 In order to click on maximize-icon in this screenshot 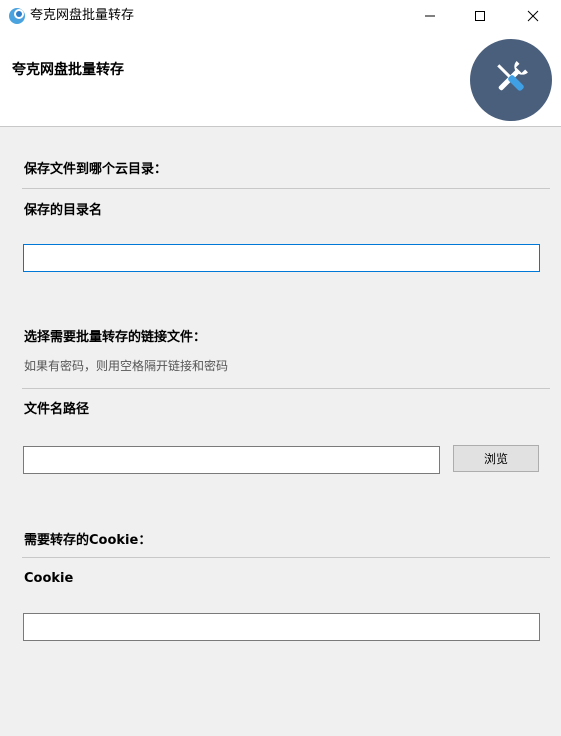, I will do `click(480, 16)`.